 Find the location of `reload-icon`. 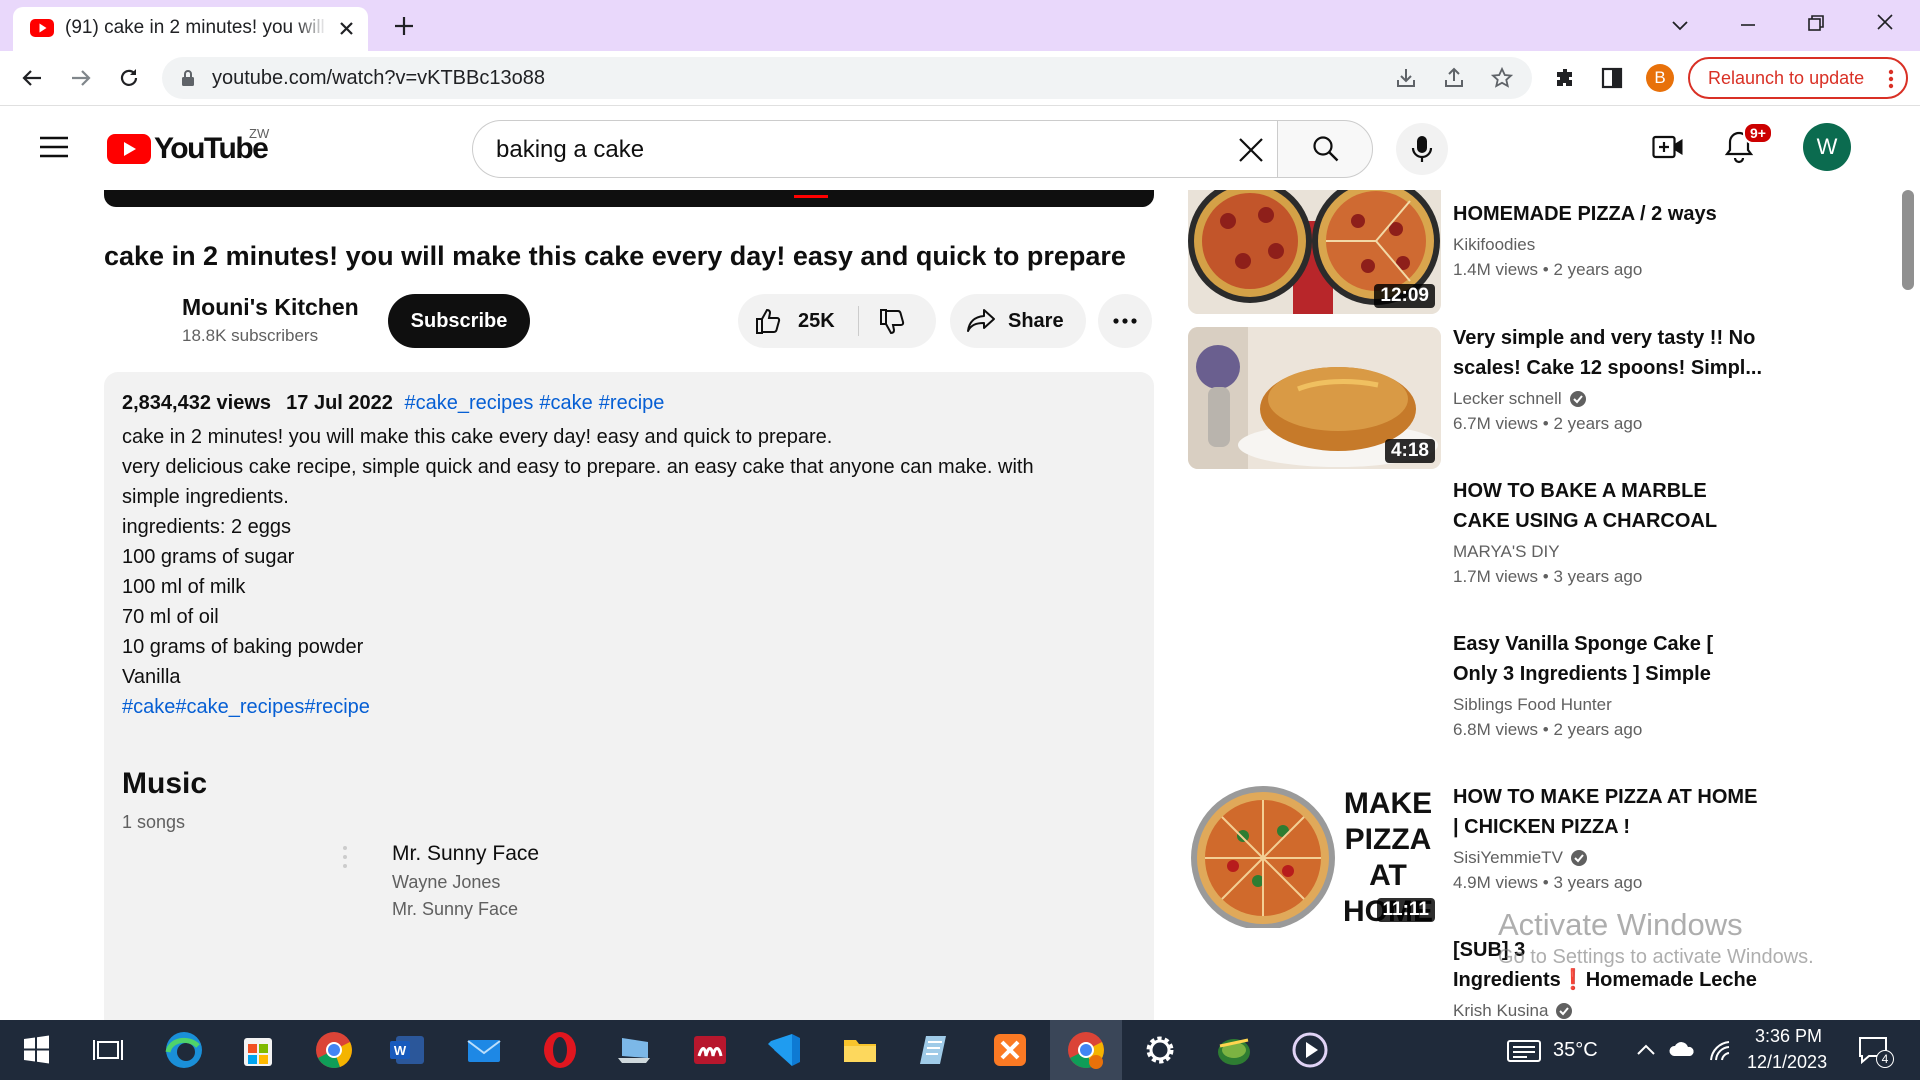

reload-icon is located at coordinates (129, 78).